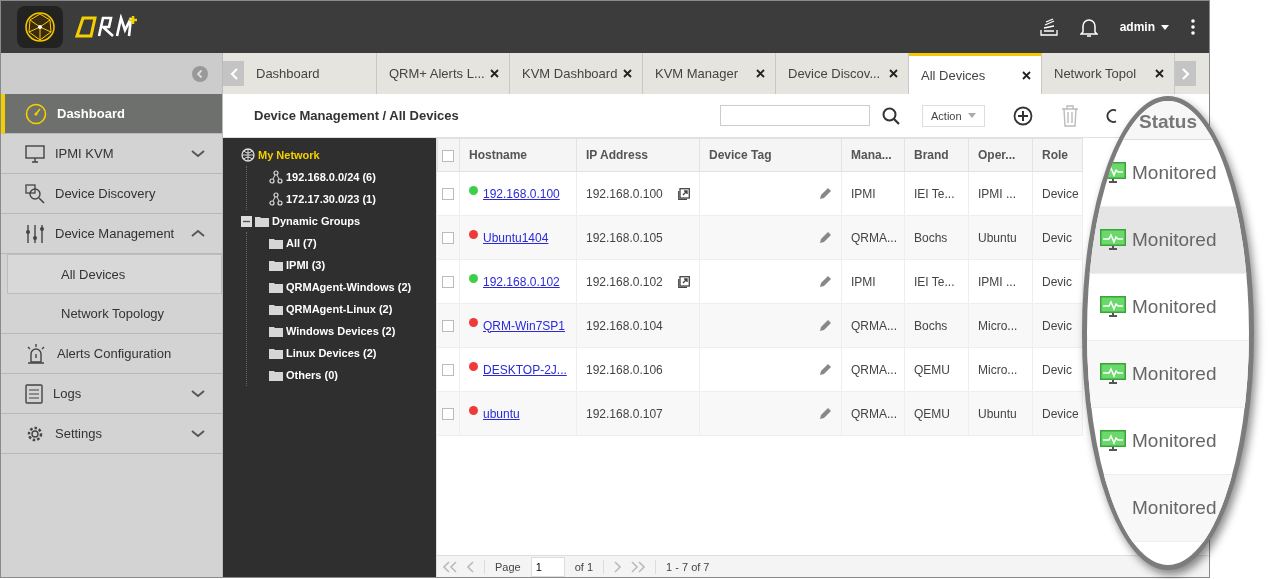 The height and width of the screenshot is (579, 1269). What do you see at coordinates (316, 221) in the screenshot?
I see `tree-item: Dynamic Groups` at bounding box center [316, 221].